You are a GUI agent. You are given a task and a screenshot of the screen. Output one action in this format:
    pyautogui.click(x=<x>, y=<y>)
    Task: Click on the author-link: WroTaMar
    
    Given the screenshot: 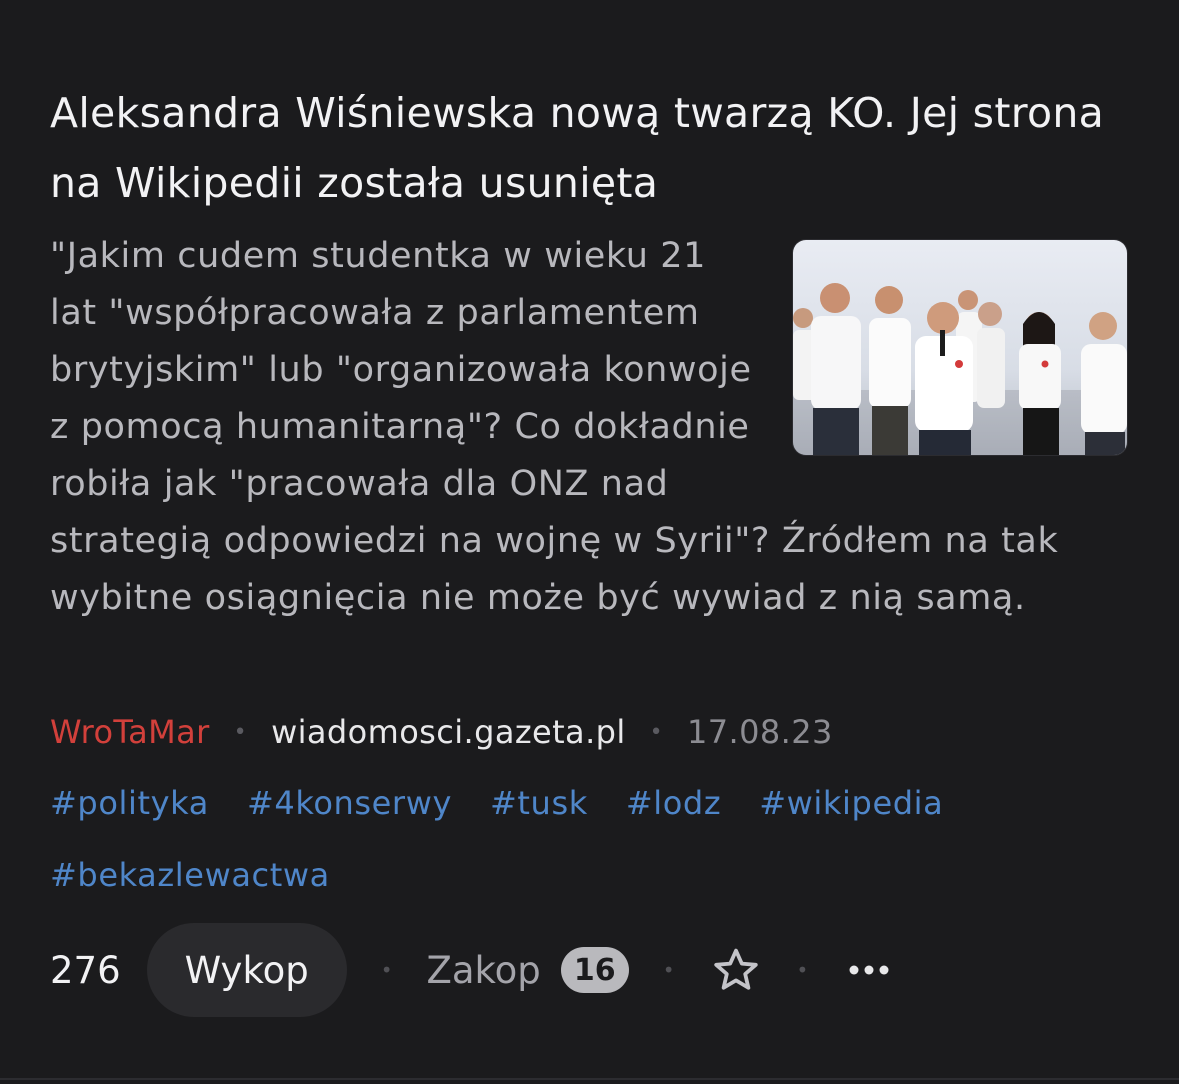 What is the action you would take?
    pyautogui.click(x=130, y=732)
    